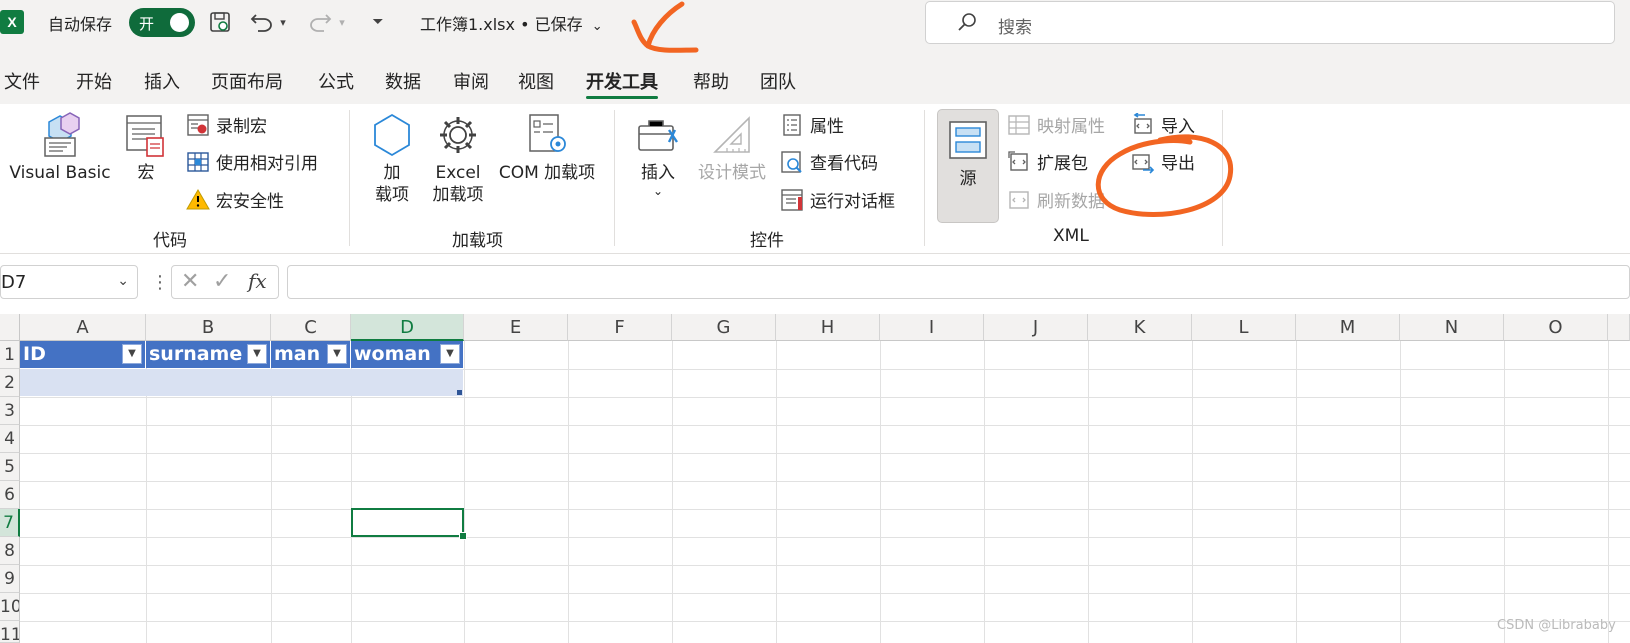 This screenshot has height=643, width=1630. I want to click on name-box: D7 ⌄, so click(69, 282).